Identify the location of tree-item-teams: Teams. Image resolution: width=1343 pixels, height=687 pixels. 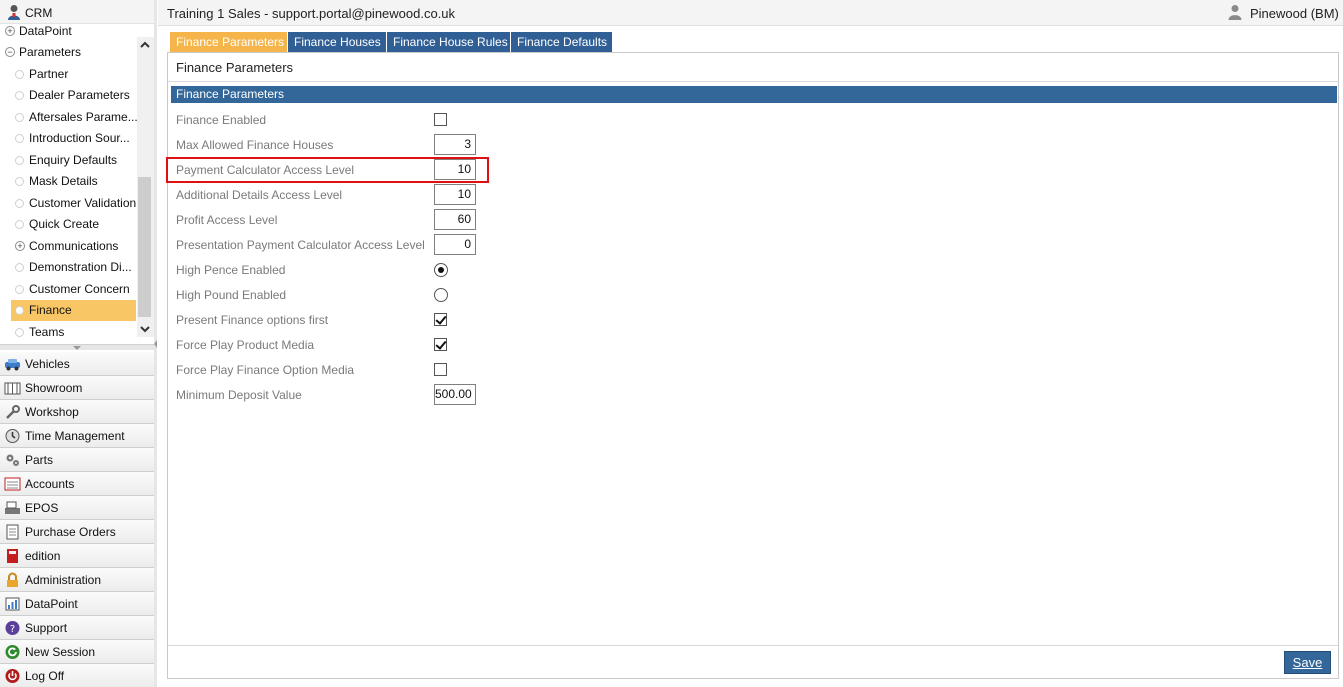
(73, 332).